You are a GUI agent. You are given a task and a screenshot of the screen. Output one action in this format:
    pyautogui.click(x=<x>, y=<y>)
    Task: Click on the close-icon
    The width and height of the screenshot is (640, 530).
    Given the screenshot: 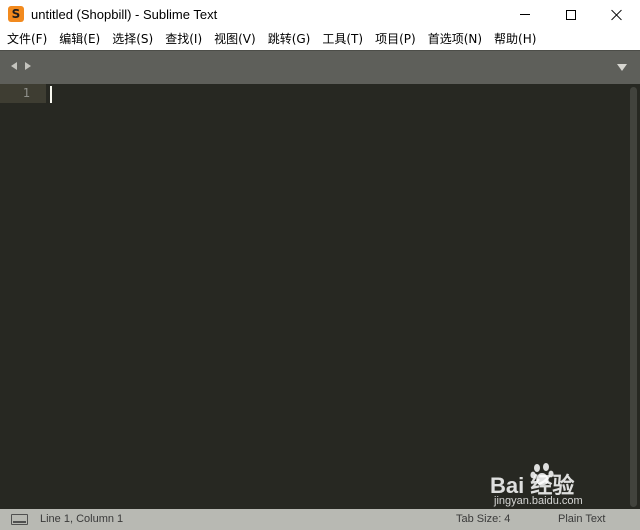 What is the action you would take?
    pyautogui.click(x=617, y=15)
    